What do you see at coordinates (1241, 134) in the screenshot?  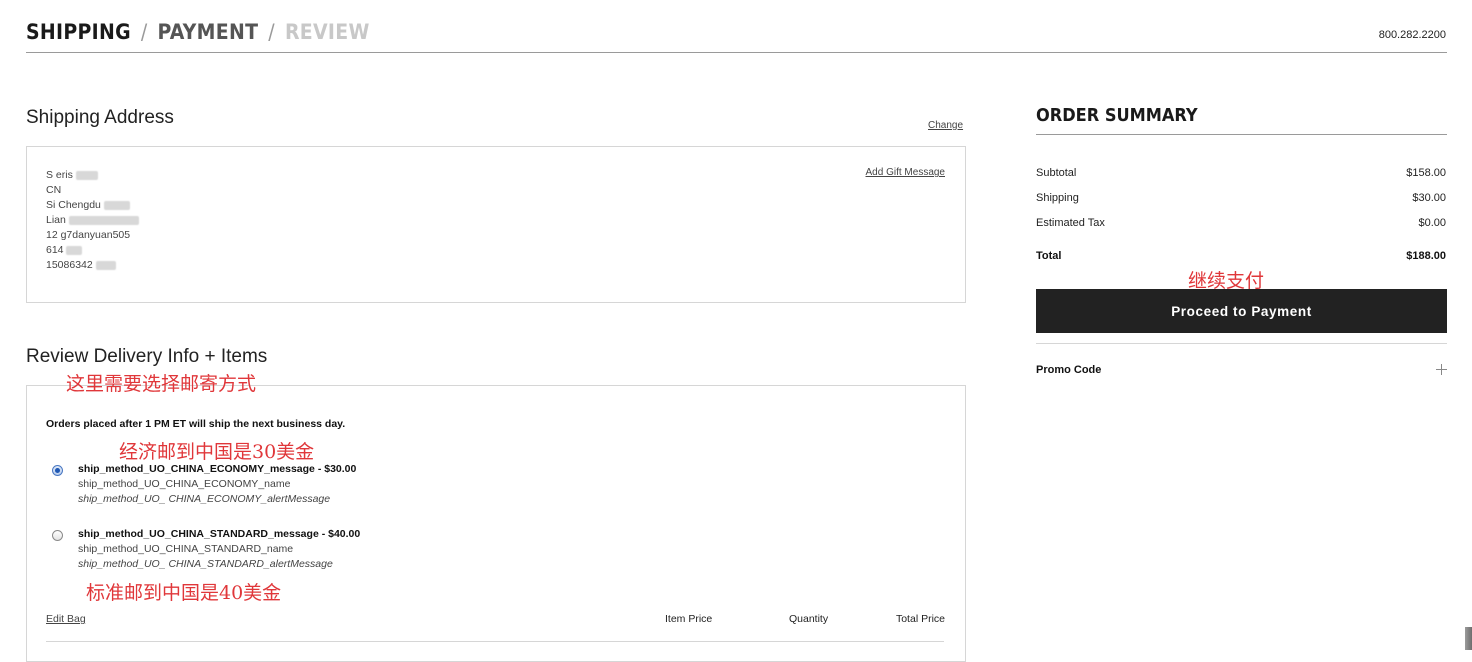 I see `order-summary-divider` at bounding box center [1241, 134].